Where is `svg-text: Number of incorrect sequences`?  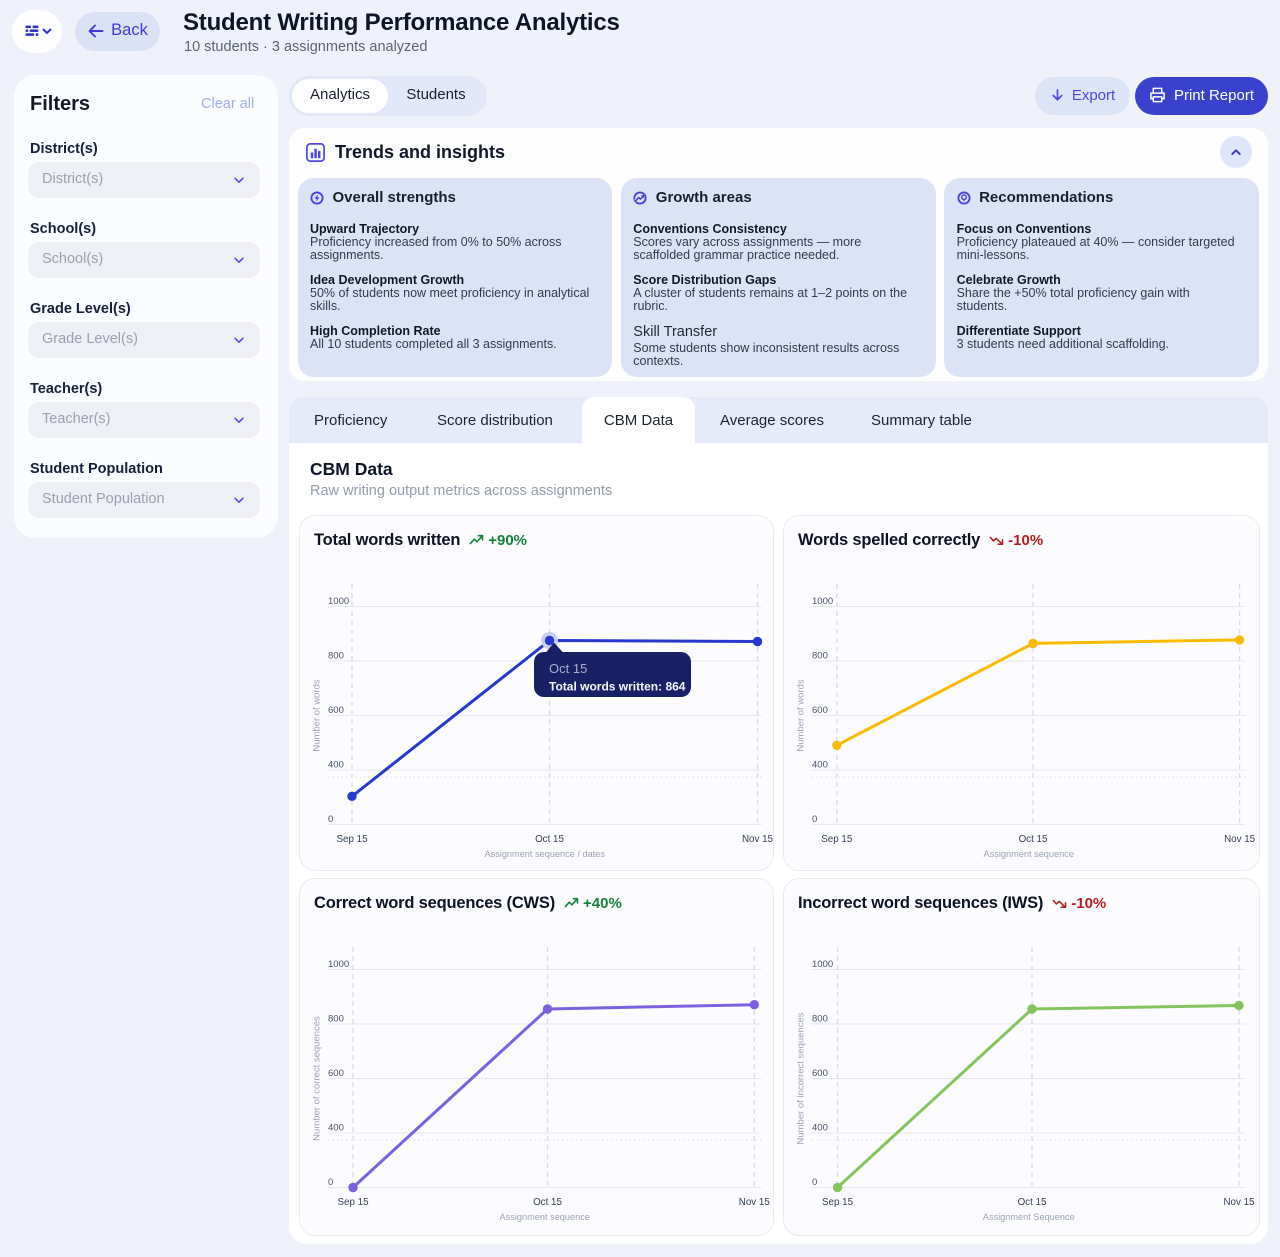
svg-text: Number of incorrect sequences is located at coordinates (801, 1078).